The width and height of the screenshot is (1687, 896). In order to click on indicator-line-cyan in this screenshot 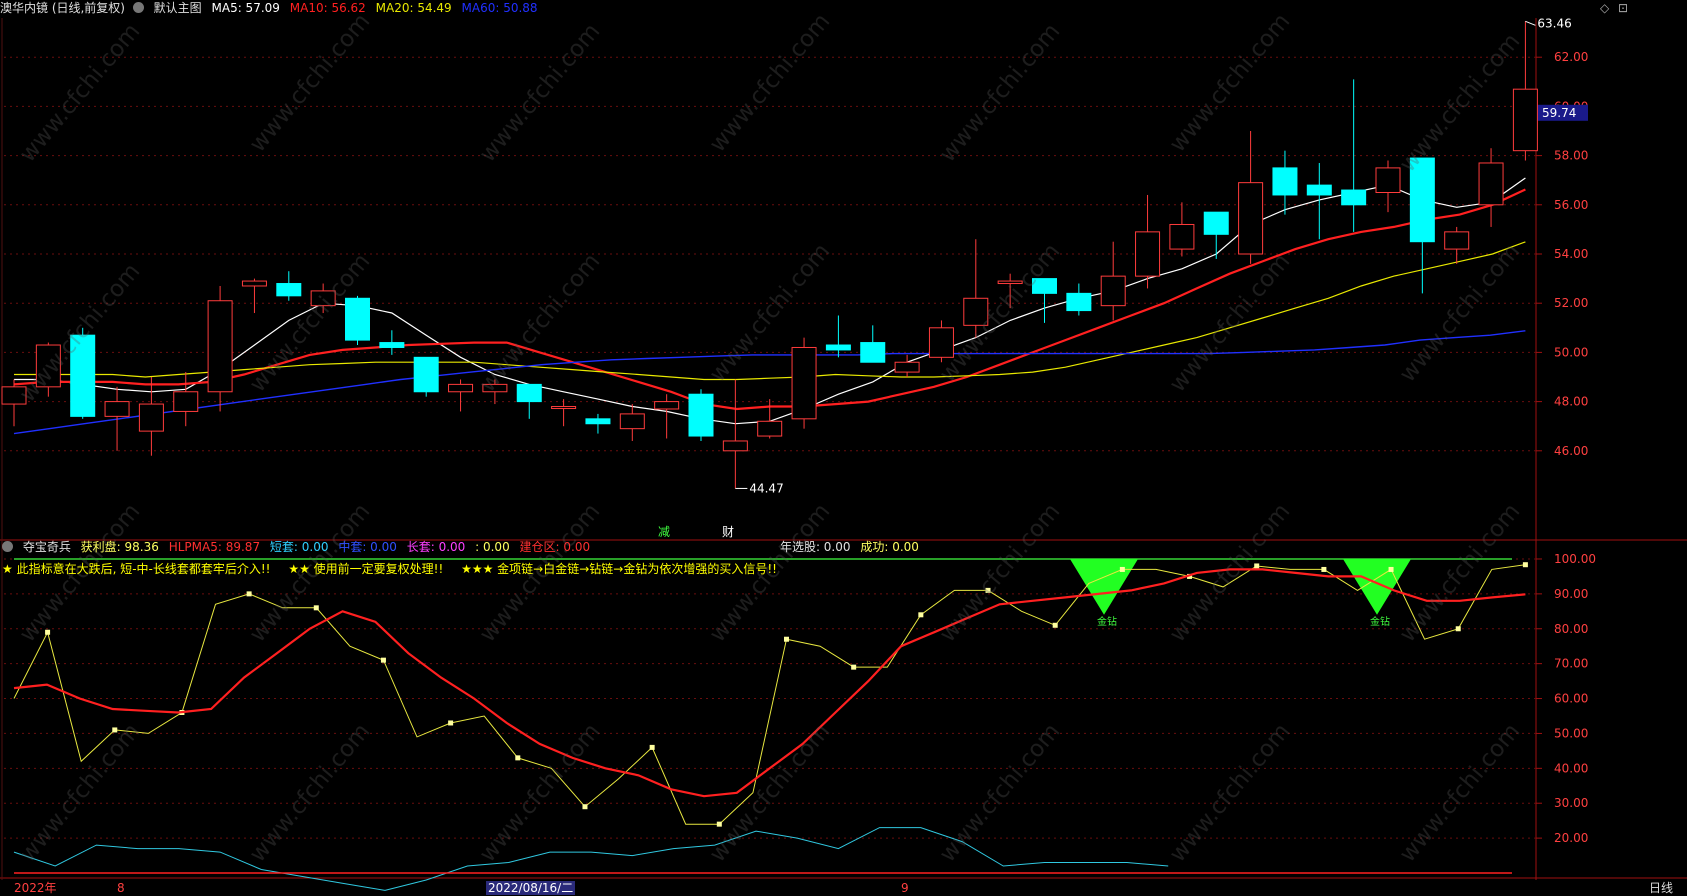, I will do `click(591, 859)`.